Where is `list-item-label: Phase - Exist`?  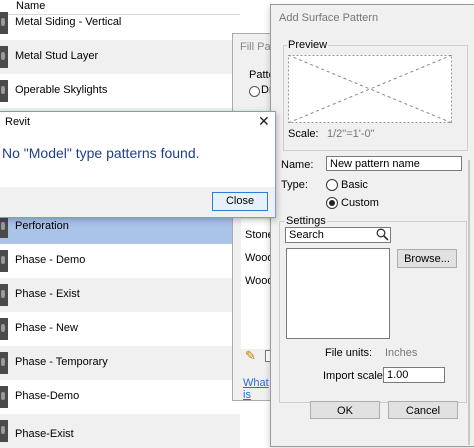 list-item-label: Phase - Exist is located at coordinates (47, 294).